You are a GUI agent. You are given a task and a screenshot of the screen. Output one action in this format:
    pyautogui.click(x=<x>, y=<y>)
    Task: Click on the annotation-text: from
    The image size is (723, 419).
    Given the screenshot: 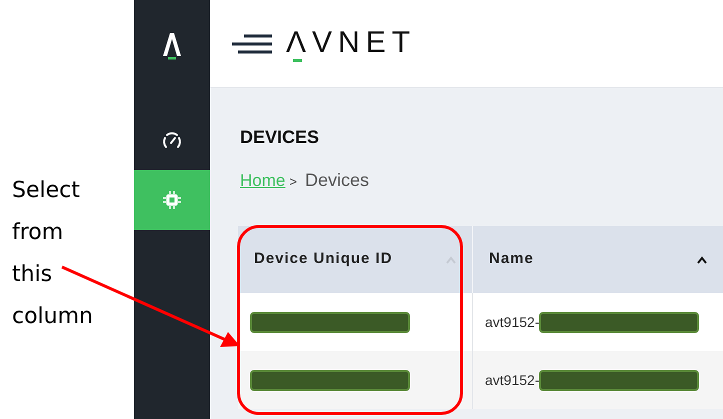 What is the action you would take?
    pyautogui.click(x=38, y=233)
    